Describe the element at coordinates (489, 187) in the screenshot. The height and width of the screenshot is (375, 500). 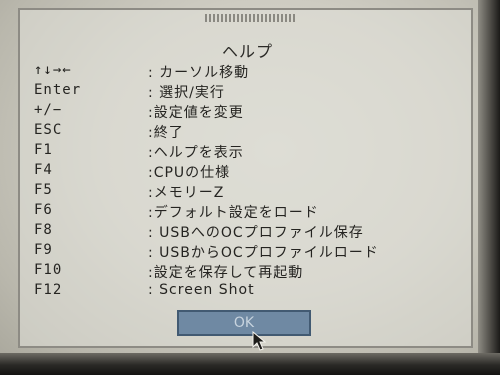
I see `monitor-bezel-right` at that location.